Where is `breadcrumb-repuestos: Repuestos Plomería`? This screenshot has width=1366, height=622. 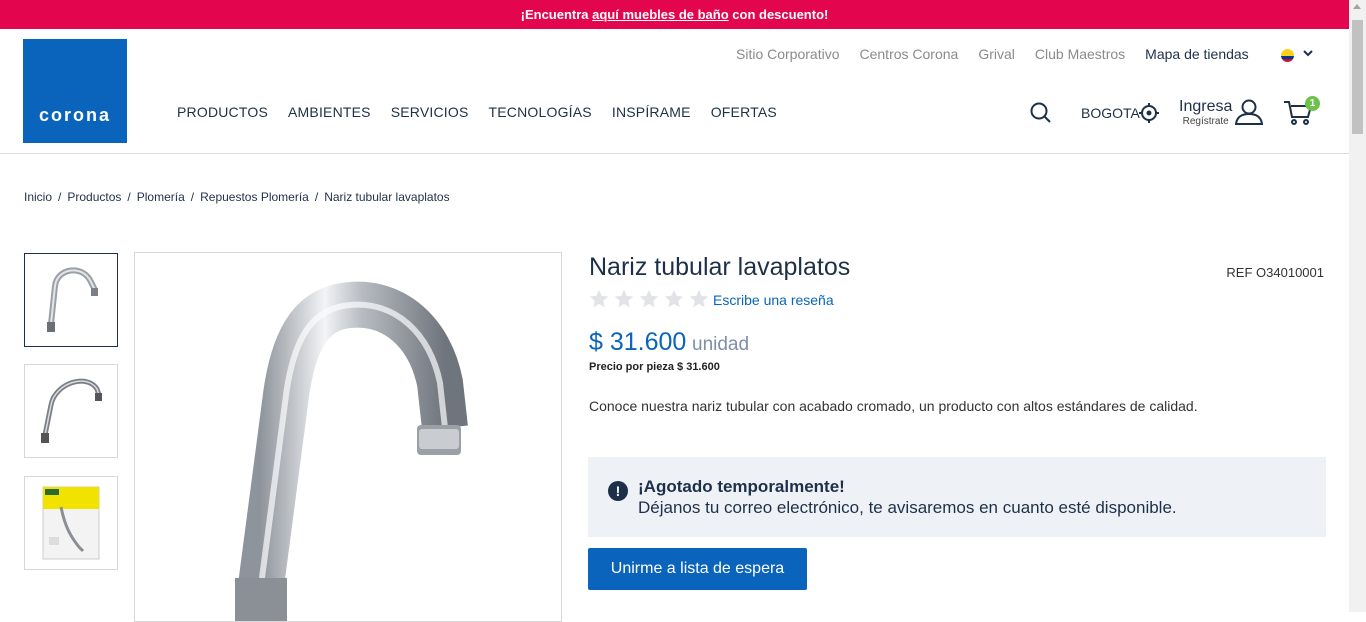
breadcrumb-repuestos: Repuestos Plomería is located at coordinates (254, 197).